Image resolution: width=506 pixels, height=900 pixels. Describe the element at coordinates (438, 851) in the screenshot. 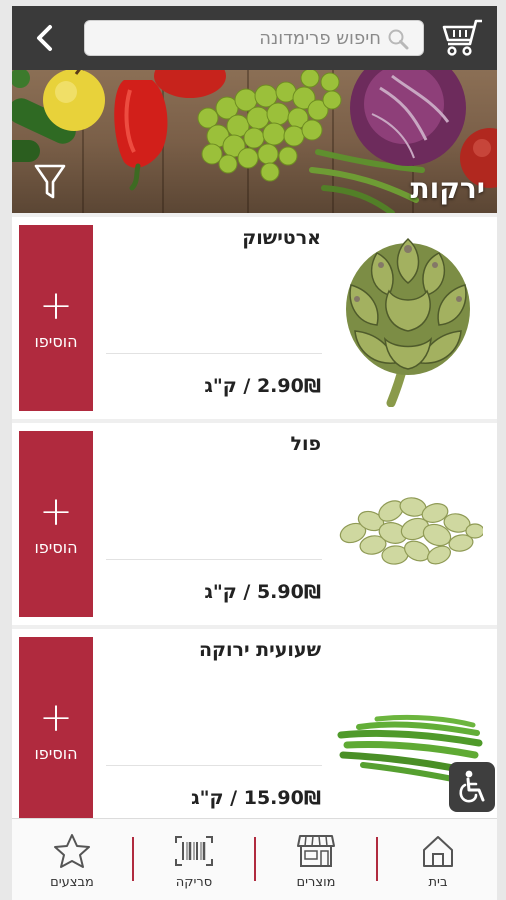

I see `home-icon` at that location.